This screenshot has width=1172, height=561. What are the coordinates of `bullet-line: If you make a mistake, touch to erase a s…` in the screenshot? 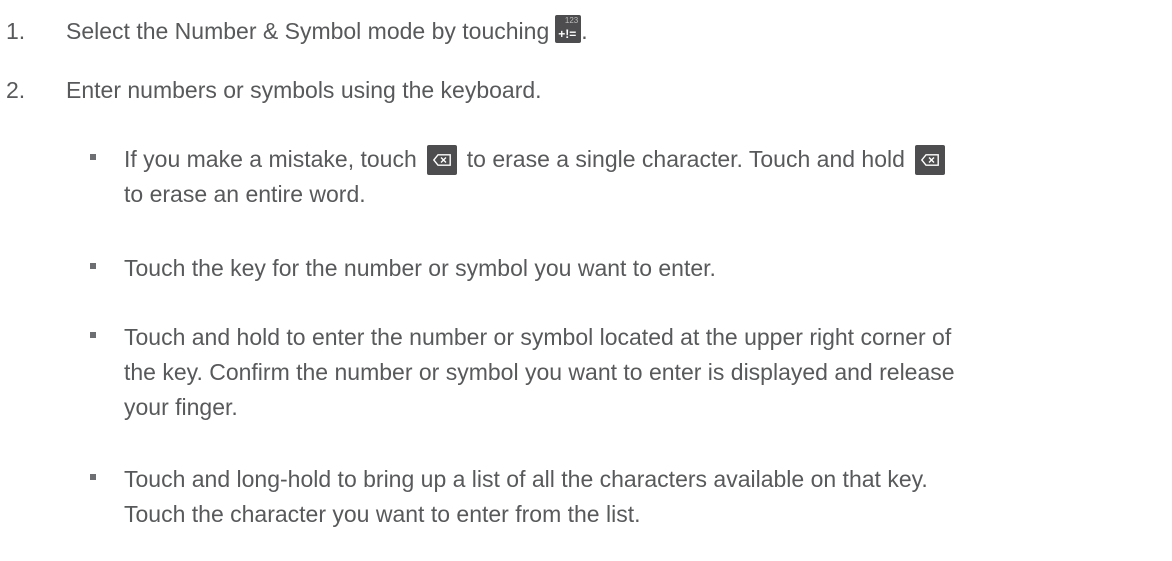 It's located at (648, 159).